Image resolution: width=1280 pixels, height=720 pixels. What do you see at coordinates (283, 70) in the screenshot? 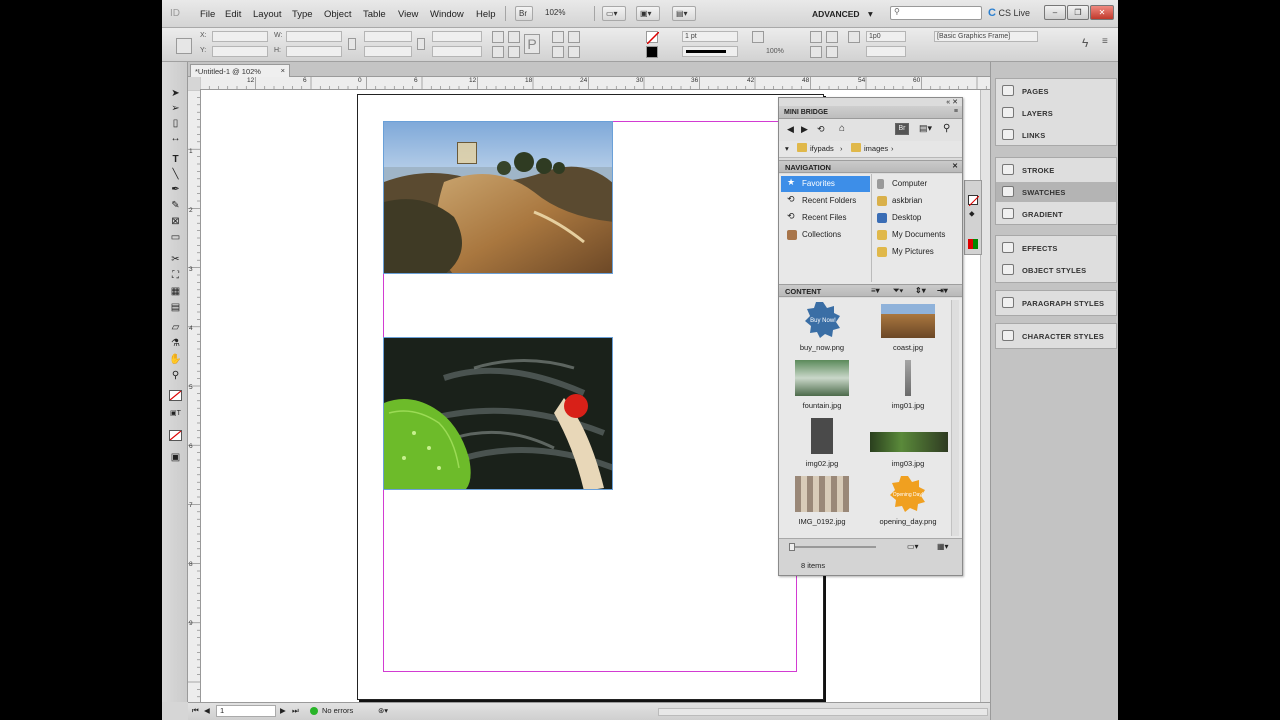
I see `tab-close-icon: ×` at bounding box center [283, 70].